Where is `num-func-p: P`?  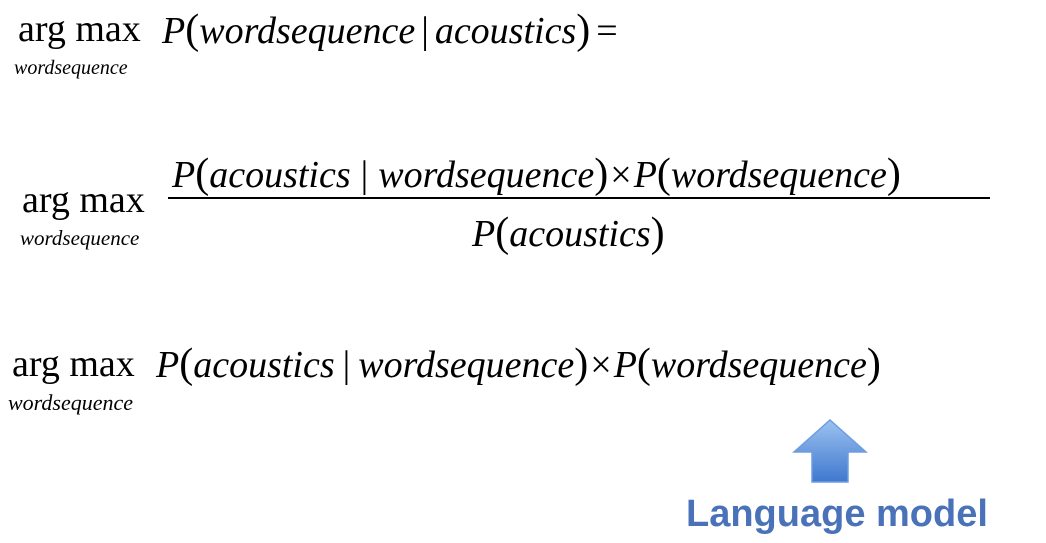
num-func-p: P is located at coordinates (184, 175).